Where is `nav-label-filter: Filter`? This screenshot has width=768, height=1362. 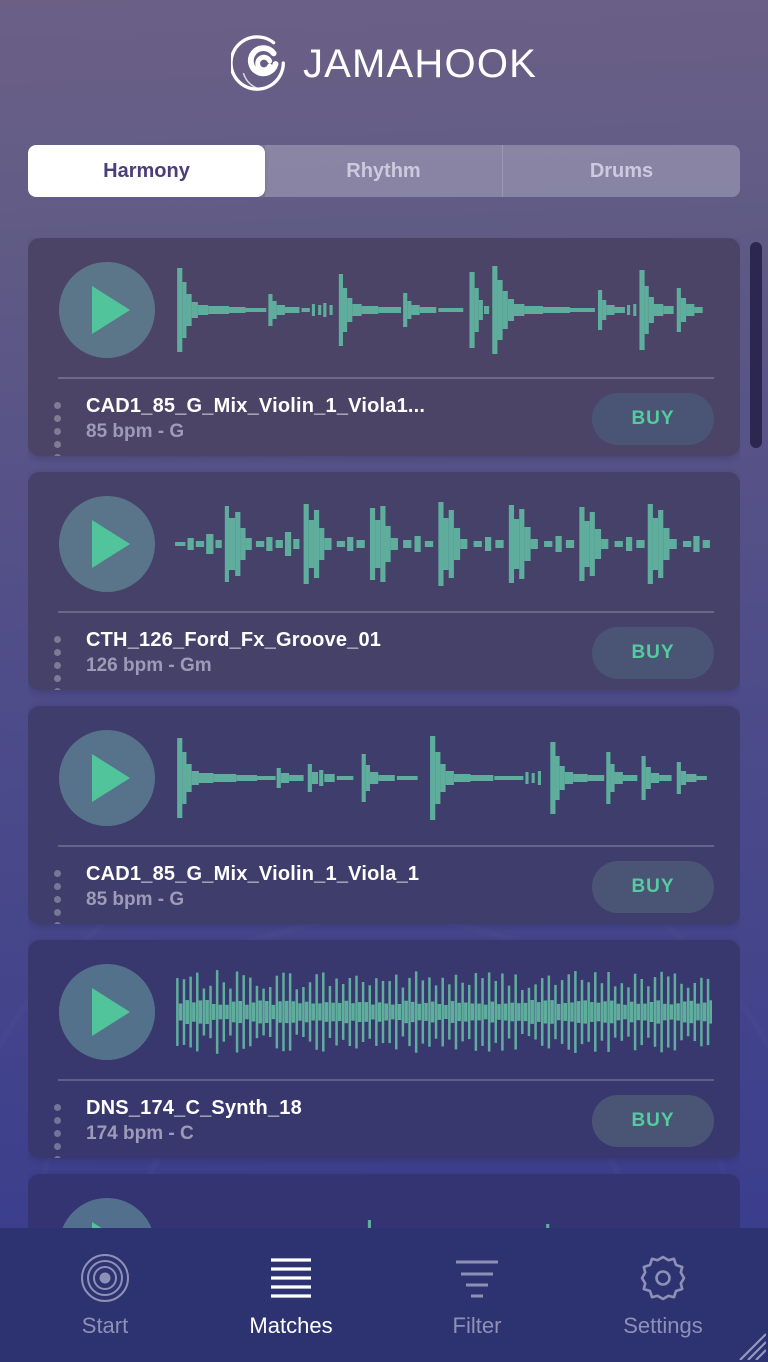
nav-label-filter: Filter is located at coordinates (477, 1325).